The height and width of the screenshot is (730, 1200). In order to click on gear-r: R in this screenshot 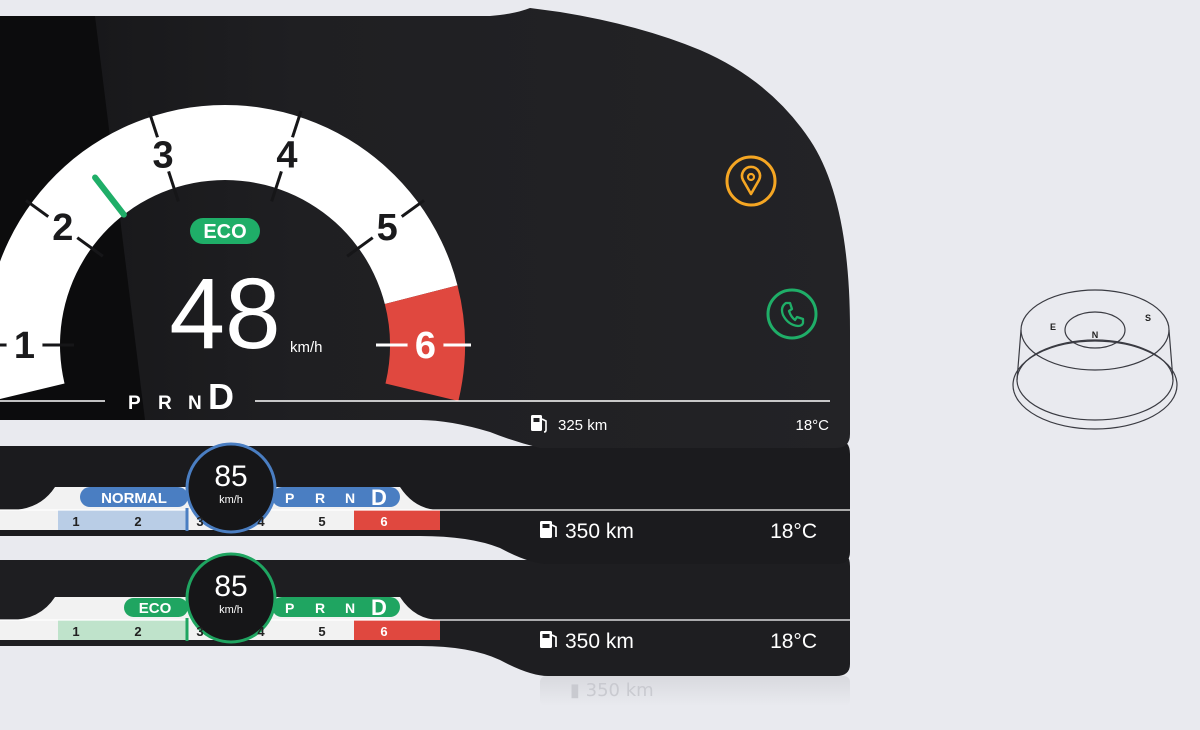, I will do `click(165, 403)`.